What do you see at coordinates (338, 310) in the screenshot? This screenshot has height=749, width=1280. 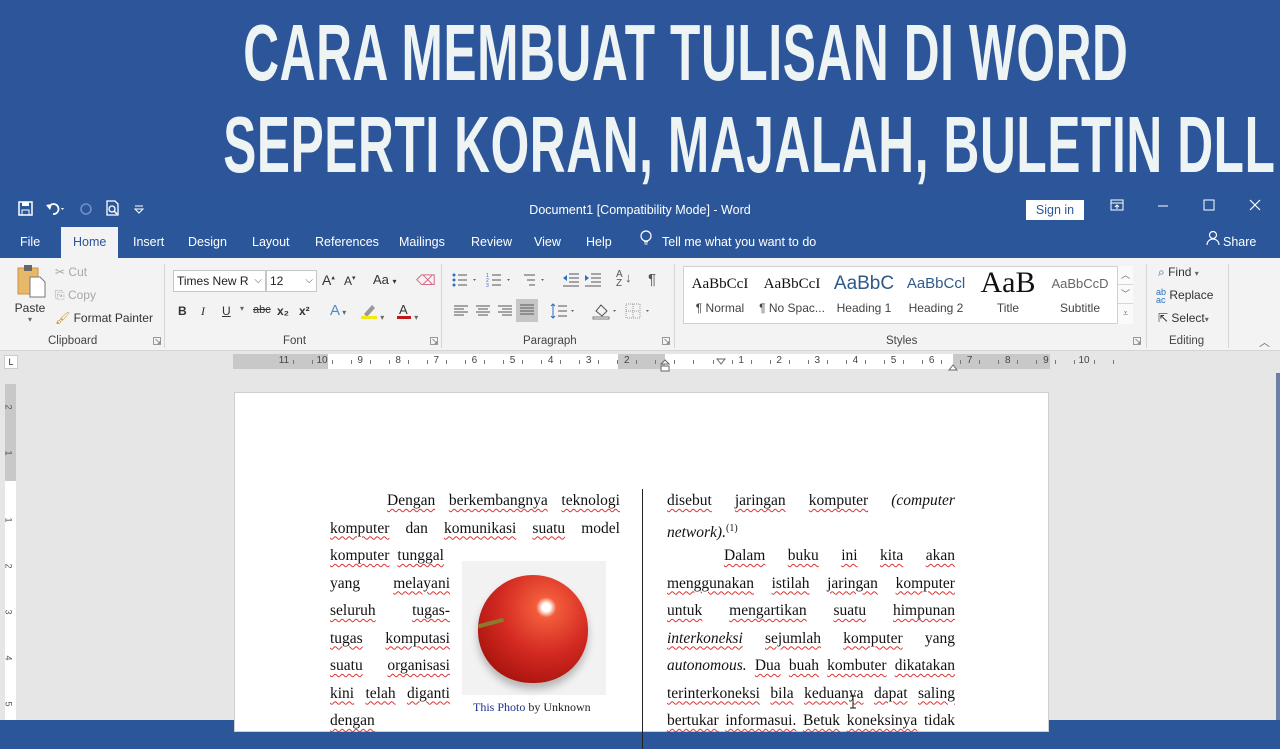 I see `text-effects-icon: A ▾` at bounding box center [338, 310].